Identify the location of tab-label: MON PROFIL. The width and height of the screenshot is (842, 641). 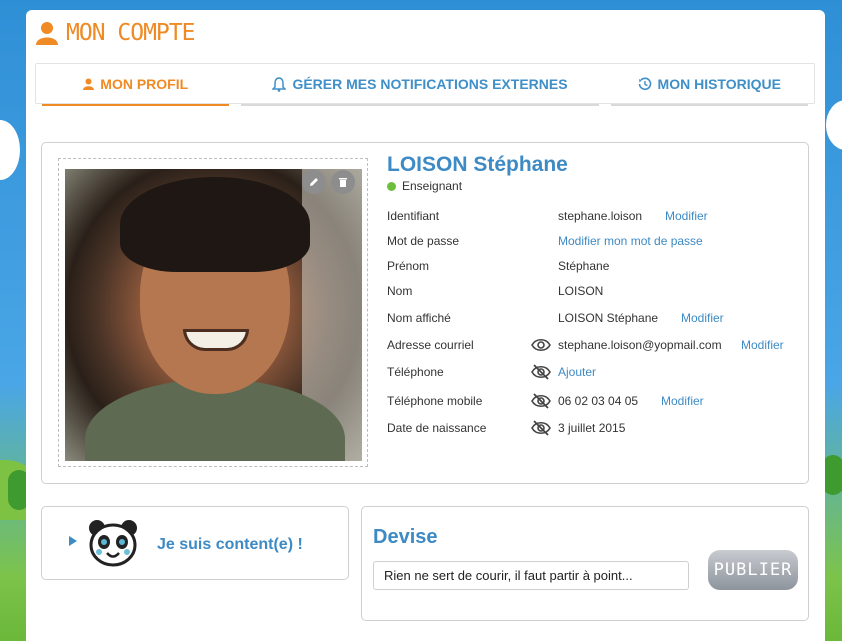
(144, 84).